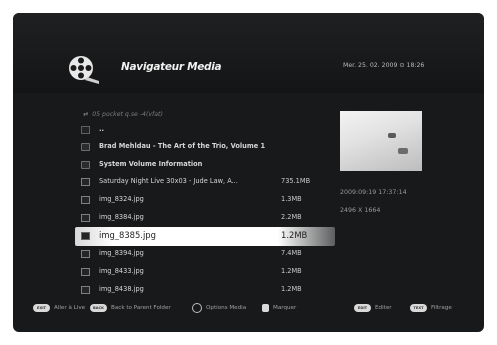 The width and height of the screenshot is (497, 345). What do you see at coordinates (362, 308) in the screenshot?
I see `edit-key-icon: EDIT` at bounding box center [362, 308].